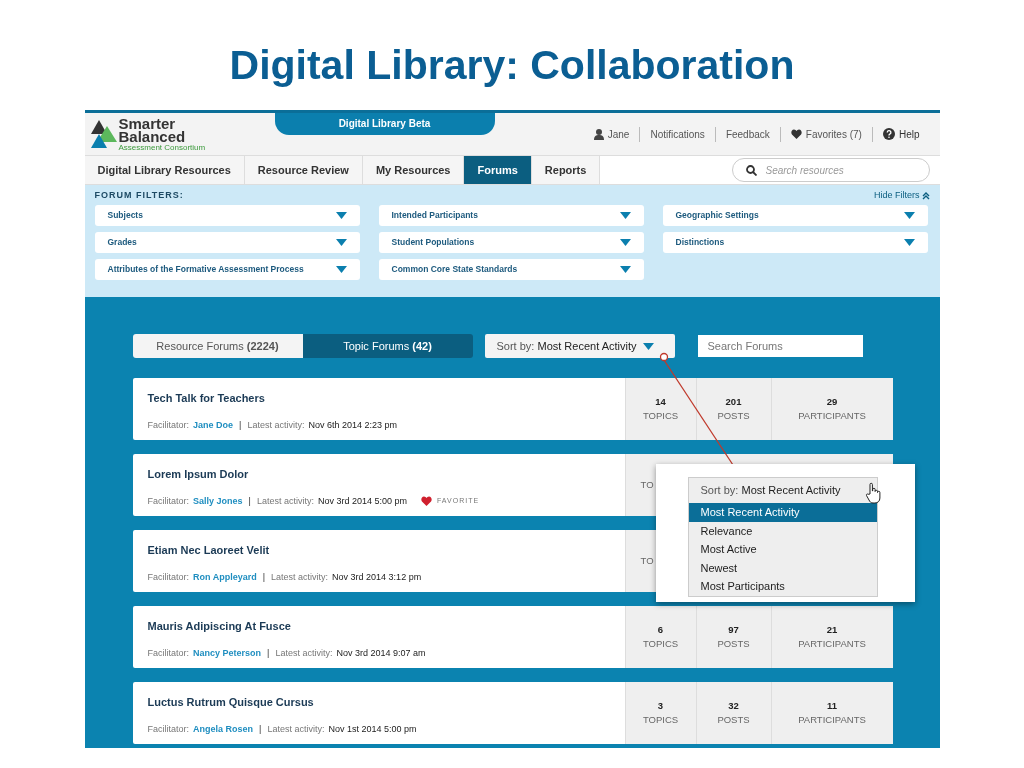 The height and width of the screenshot is (768, 1024). What do you see at coordinates (832, 629) in the screenshot?
I see `stat-value: 21` at bounding box center [832, 629].